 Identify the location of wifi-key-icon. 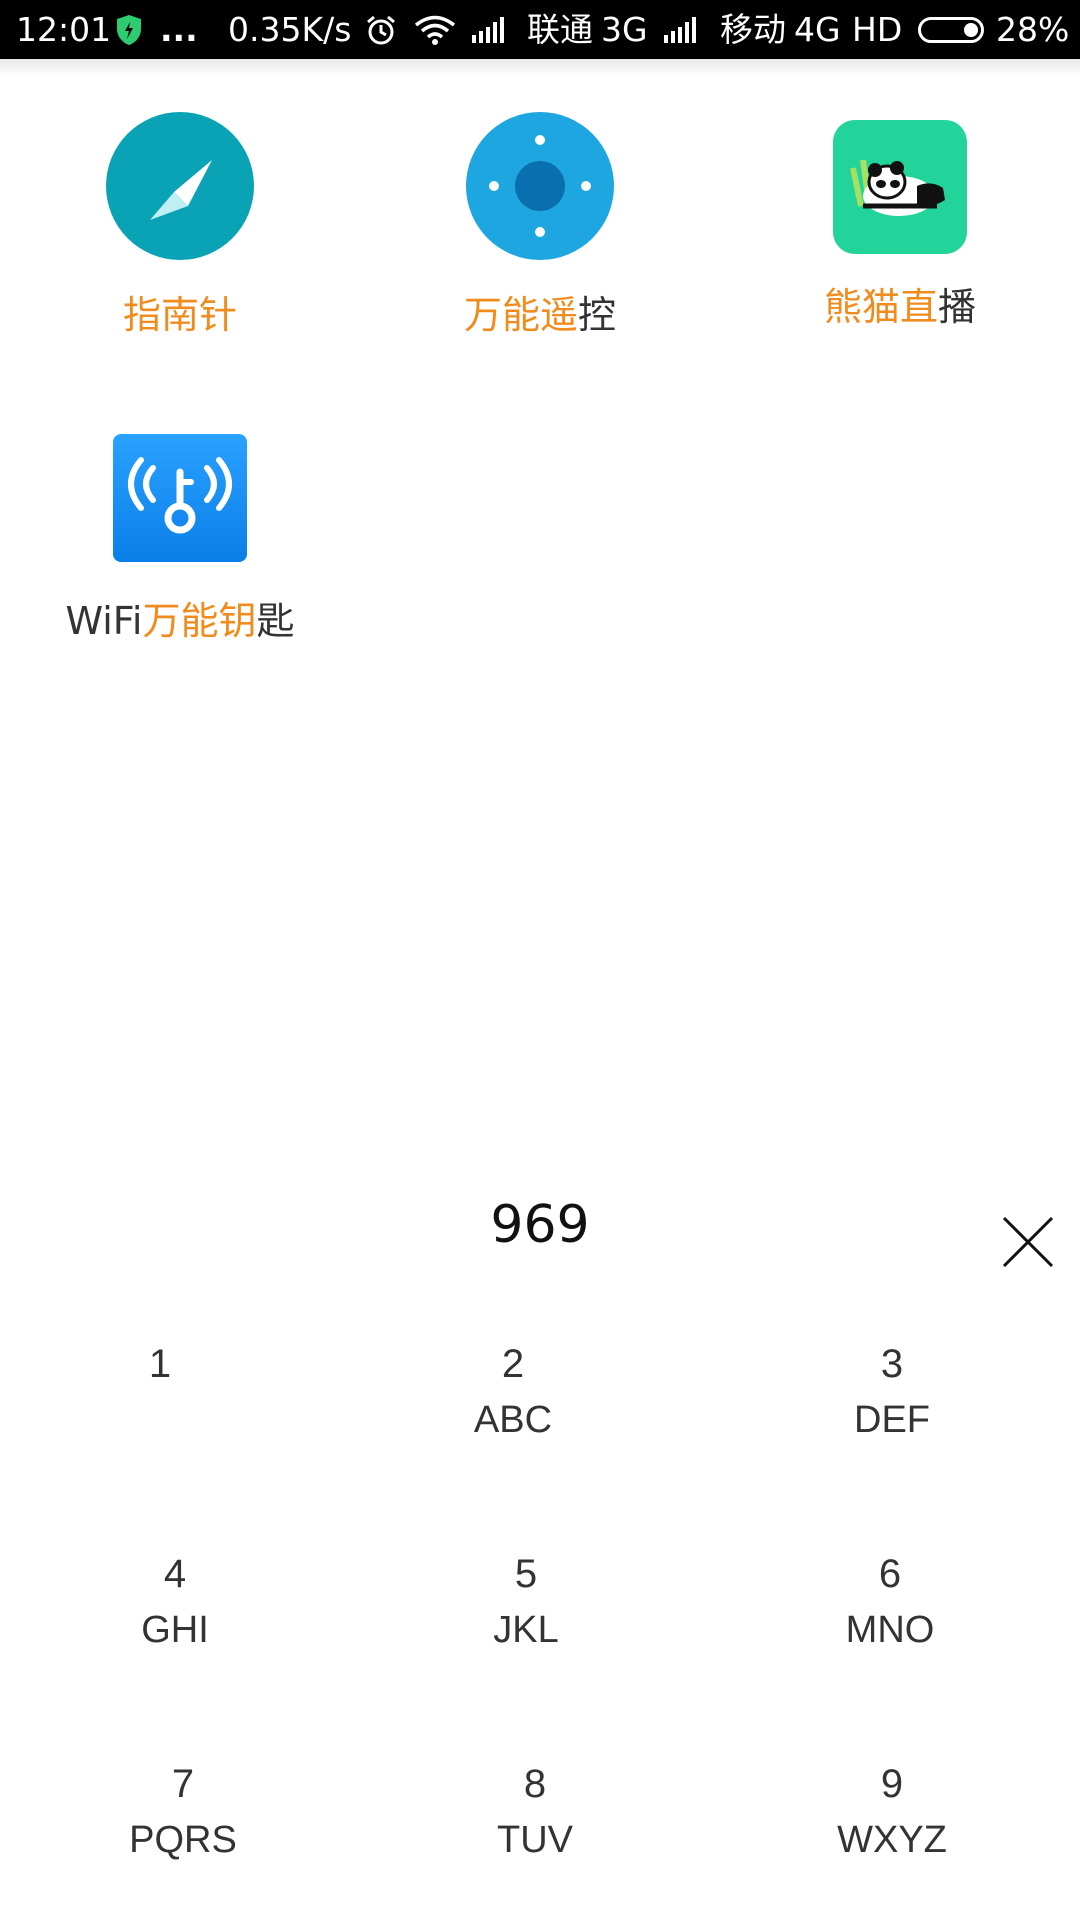
(180, 500).